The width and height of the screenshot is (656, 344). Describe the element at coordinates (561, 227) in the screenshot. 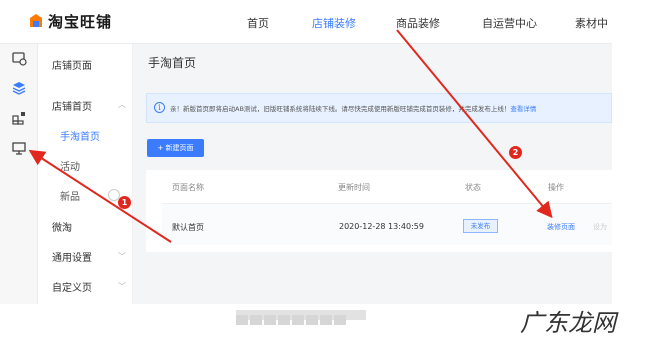

I see `decorate-page-link: 装修页面` at that location.